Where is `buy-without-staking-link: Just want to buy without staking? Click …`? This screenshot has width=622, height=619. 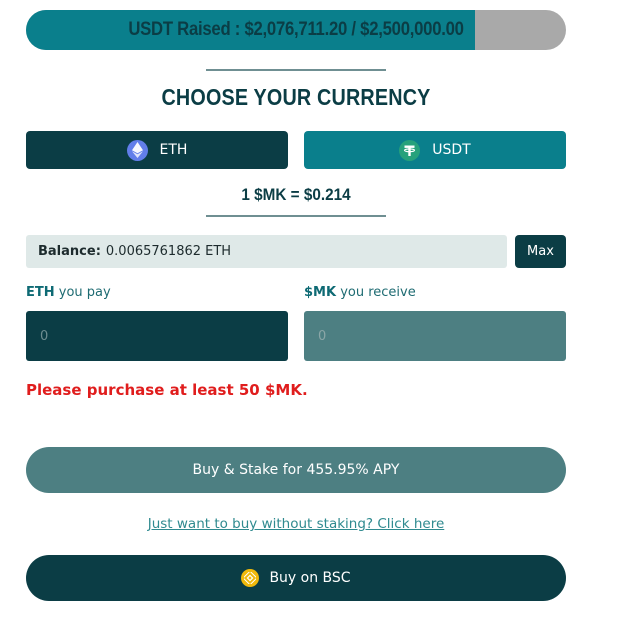 buy-without-staking-link: Just want to buy without staking? Click … is located at coordinates (296, 524).